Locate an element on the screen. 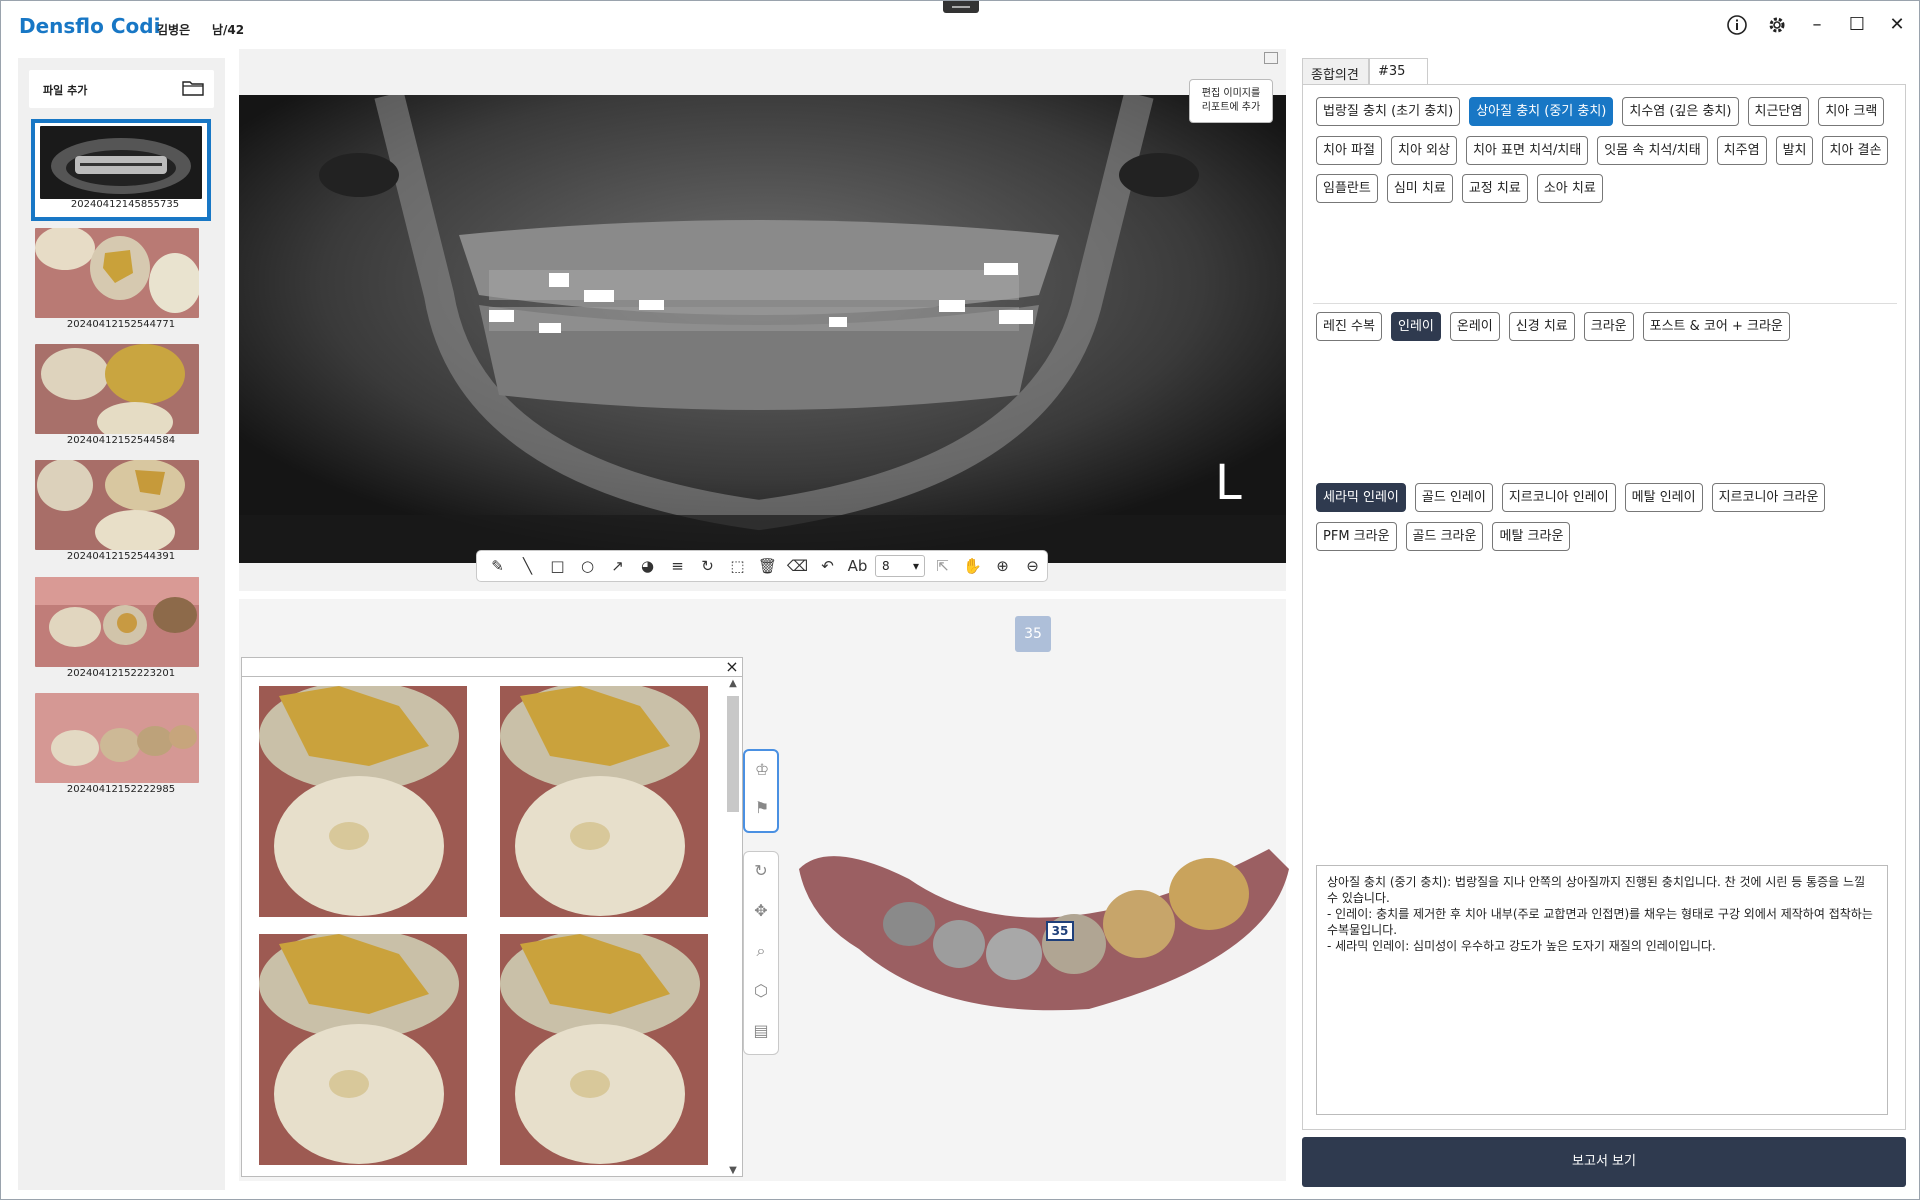  add-edited-image-button: 편집 이미지를 리포트에 추가 is located at coordinates (1231, 101).